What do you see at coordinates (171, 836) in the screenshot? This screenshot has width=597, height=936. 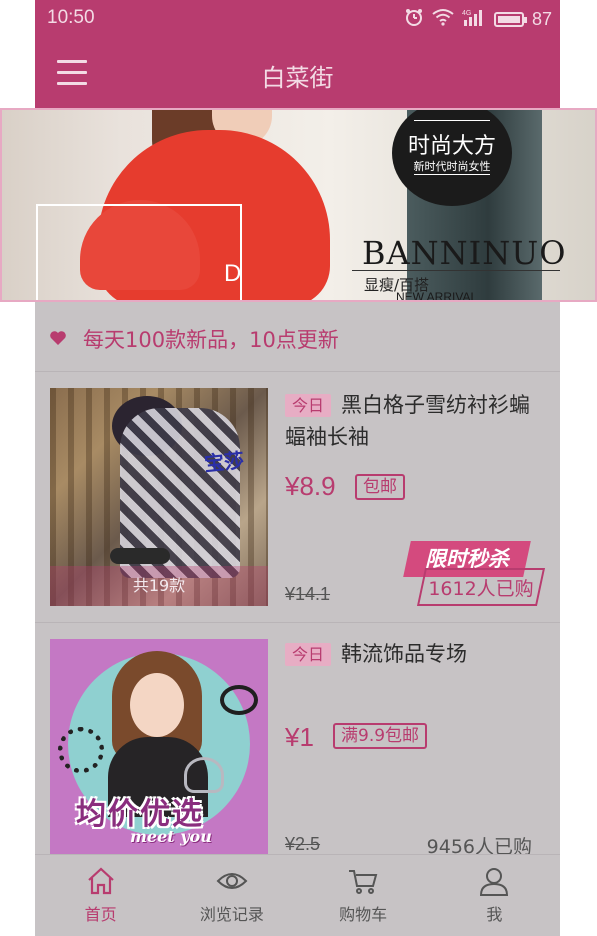 I see `product-image-slogan-sub: meet you` at bounding box center [171, 836].